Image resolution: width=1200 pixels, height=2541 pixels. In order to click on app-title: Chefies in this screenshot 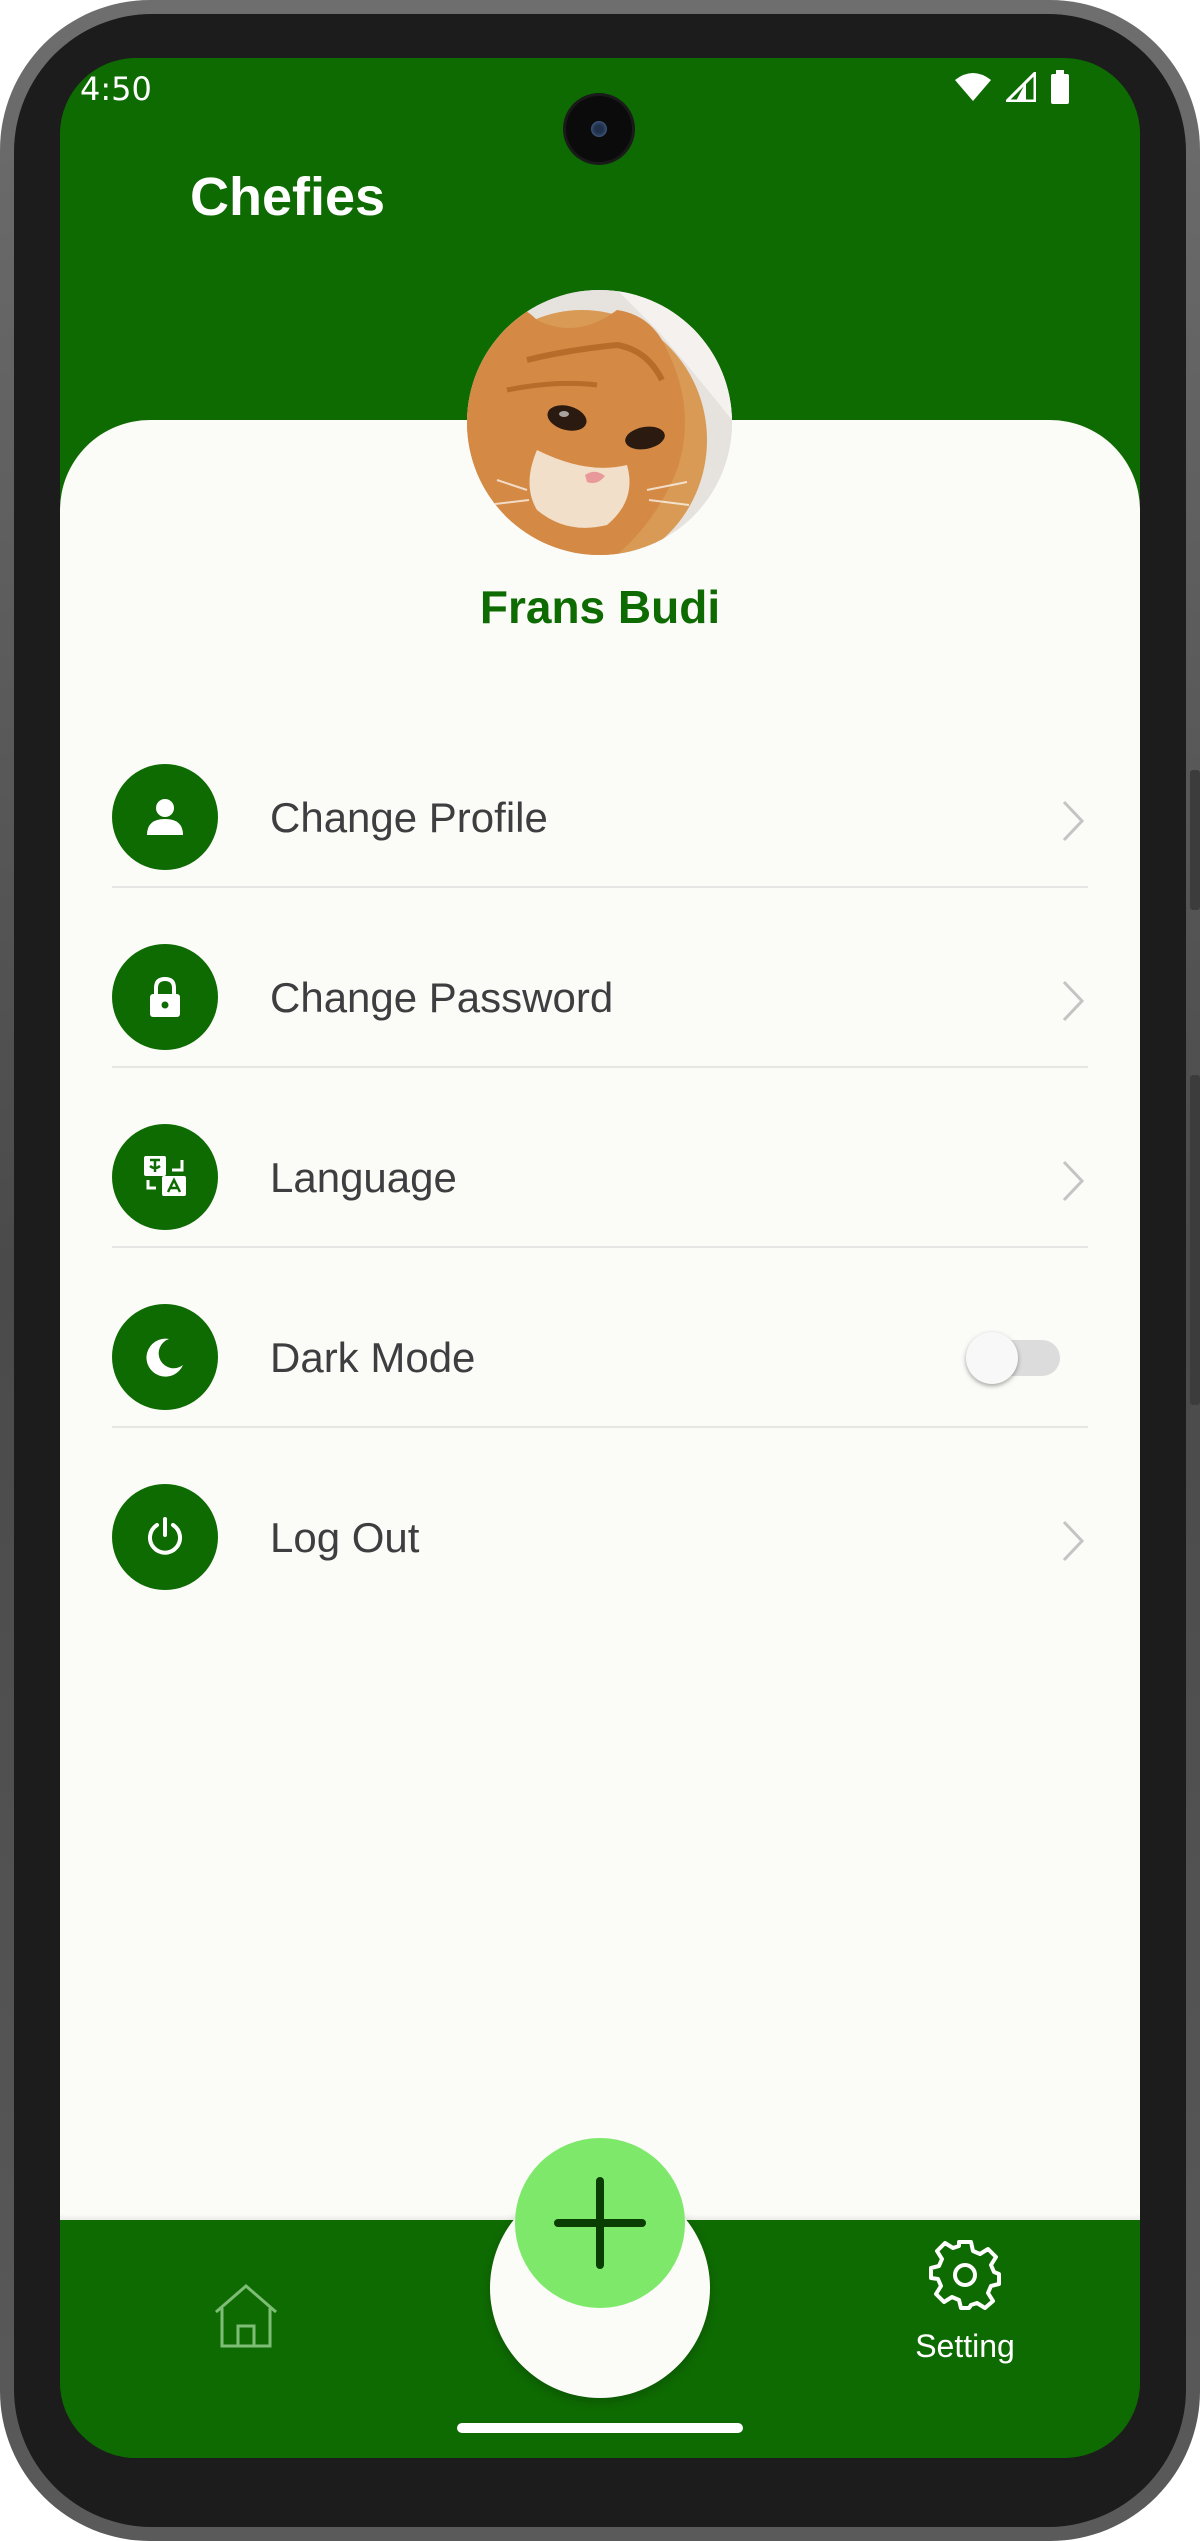, I will do `click(288, 197)`.